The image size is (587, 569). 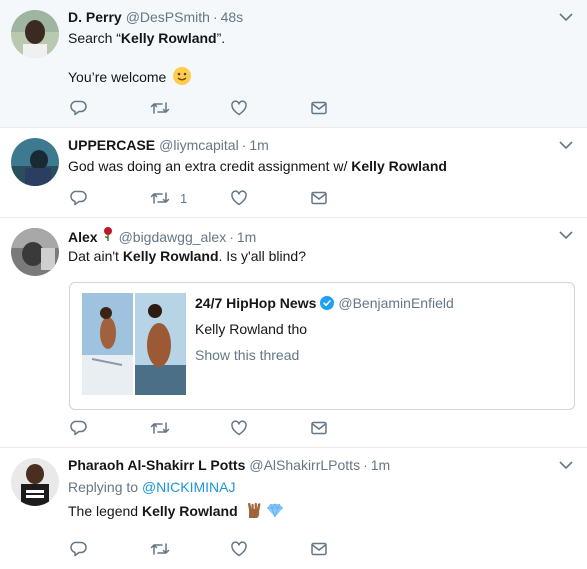 I want to click on username: @AlShakirrLPotts, so click(x=304, y=465).